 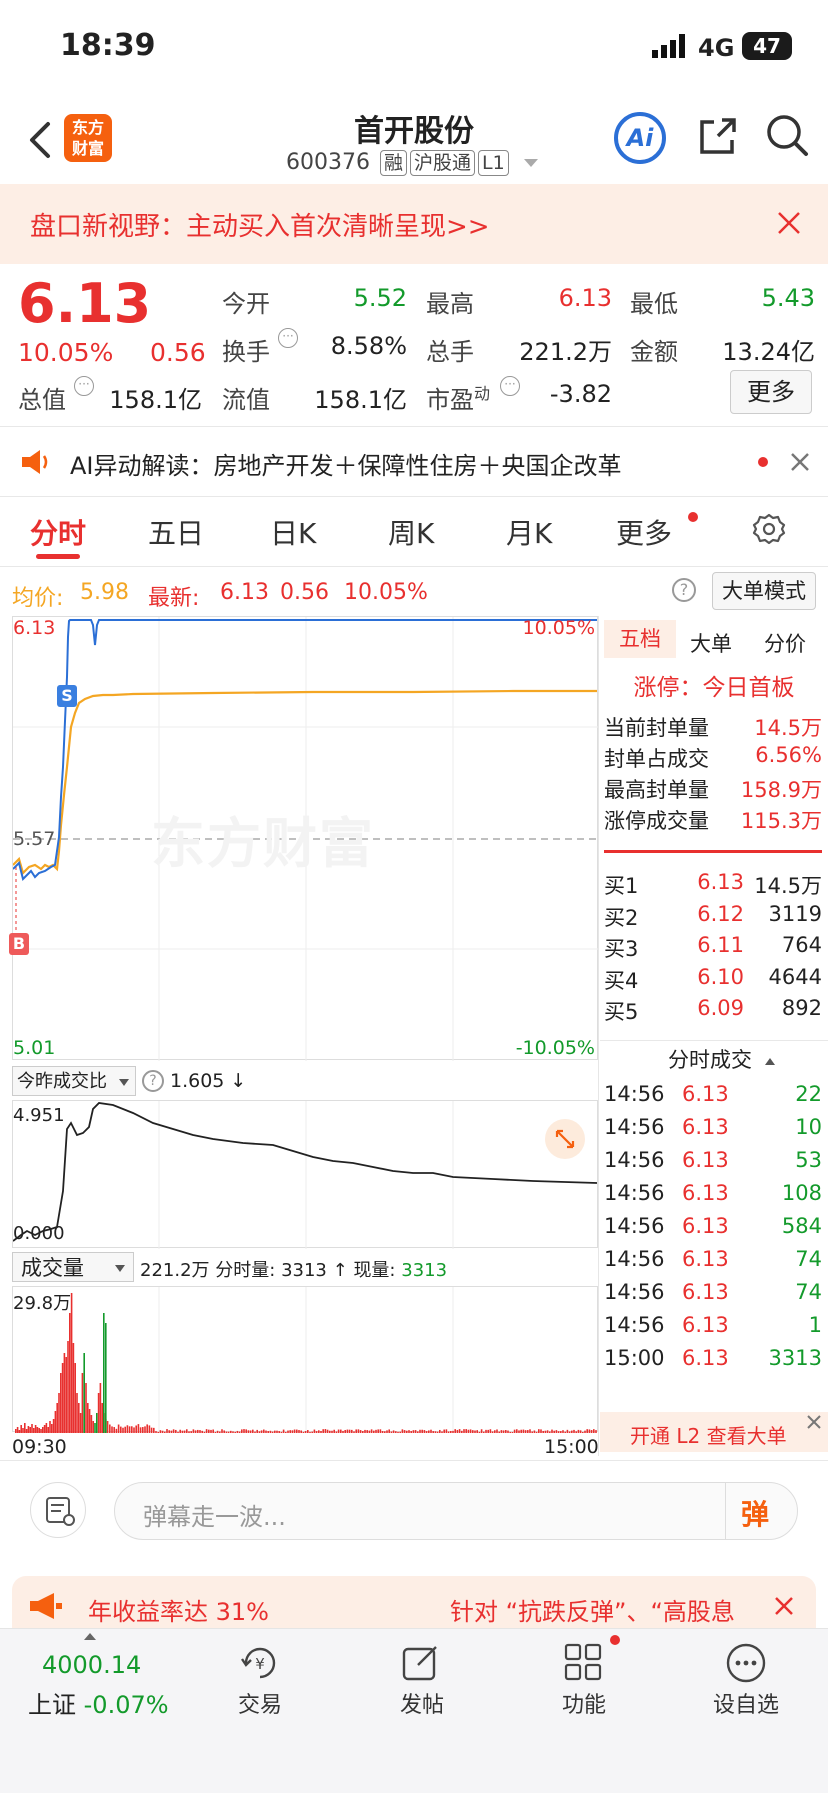 What do you see at coordinates (19, 944) in the screenshot?
I see `buy-marker: B` at bounding box center [19, 944].